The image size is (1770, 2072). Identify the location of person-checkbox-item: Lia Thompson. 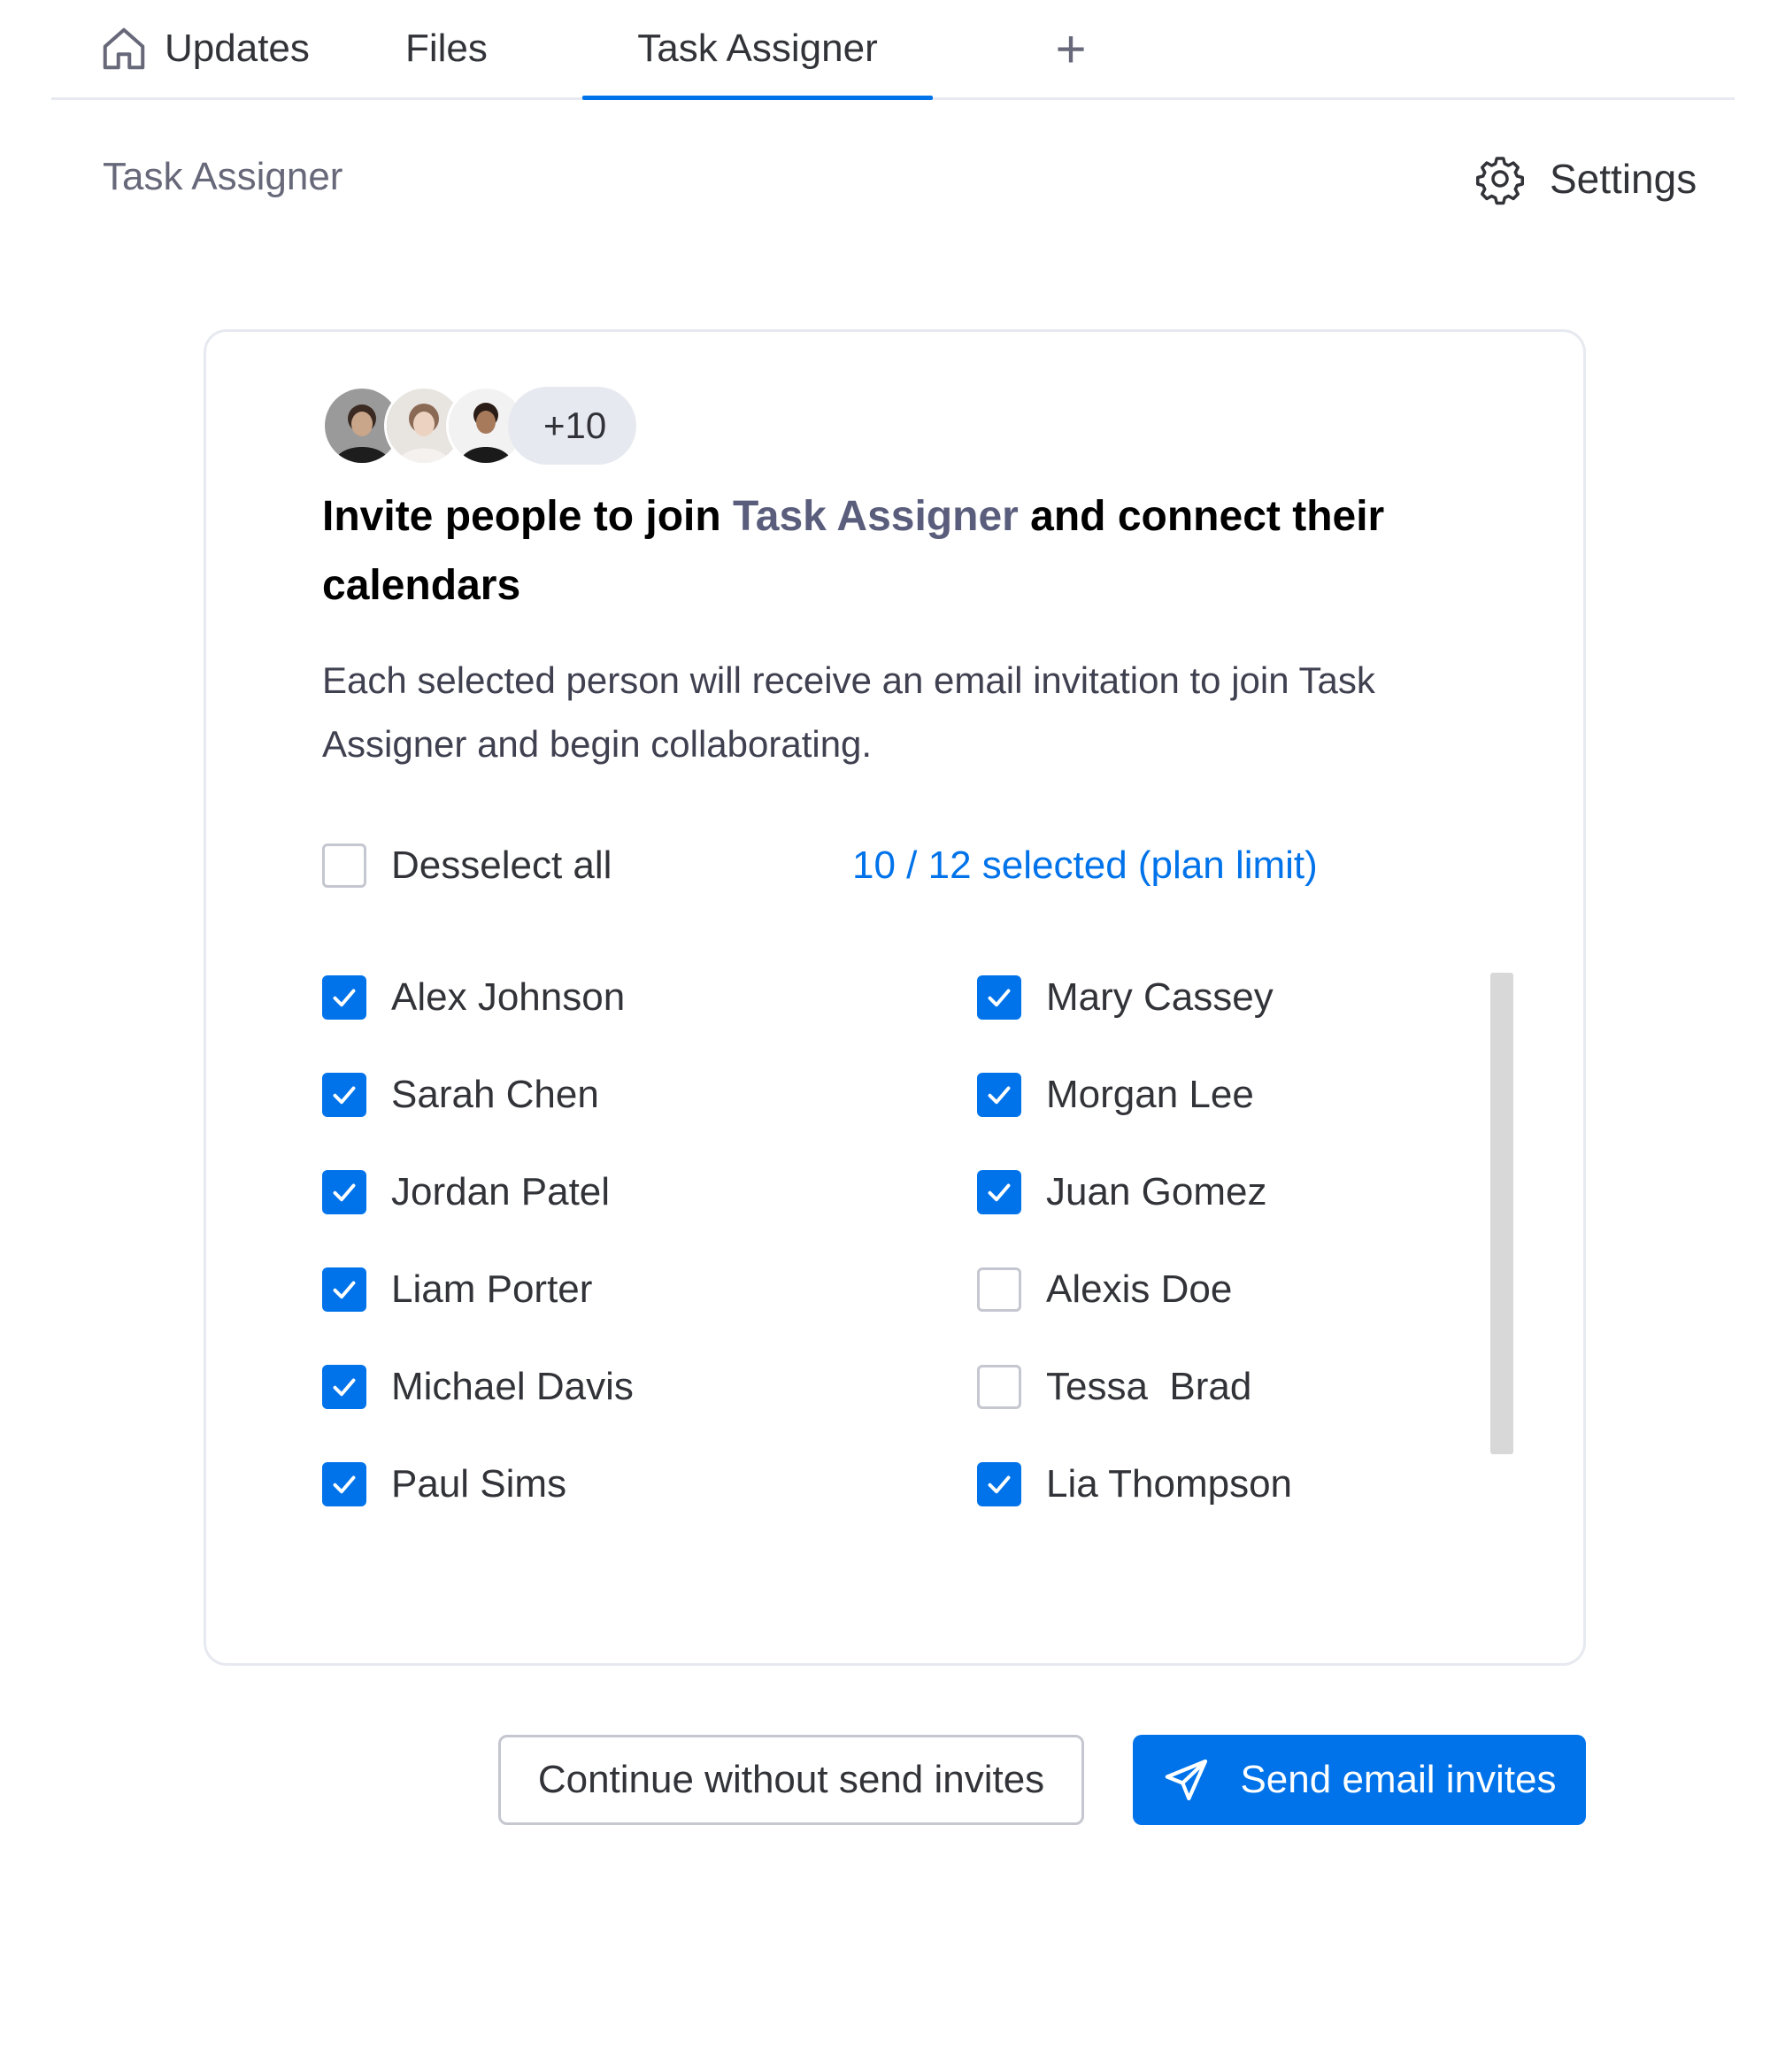
(1134, 1484).